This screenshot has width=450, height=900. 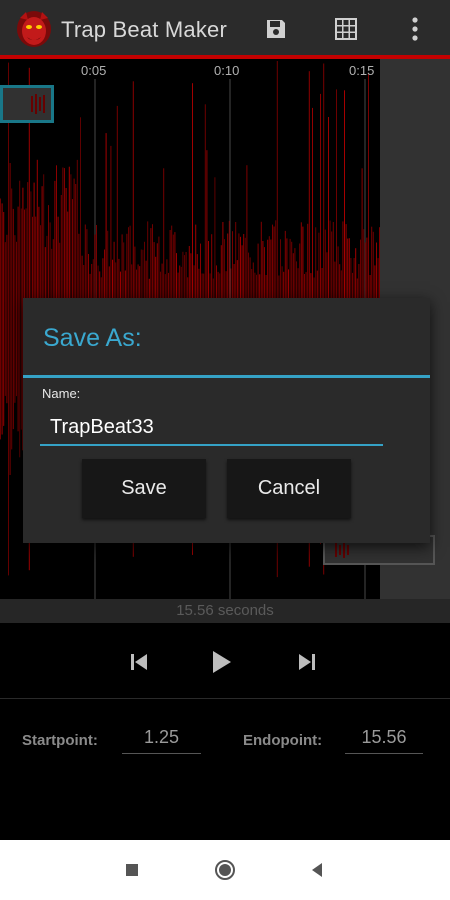 I want to click on app-title: Trap Beat Maker, so click(x=144, y=29).